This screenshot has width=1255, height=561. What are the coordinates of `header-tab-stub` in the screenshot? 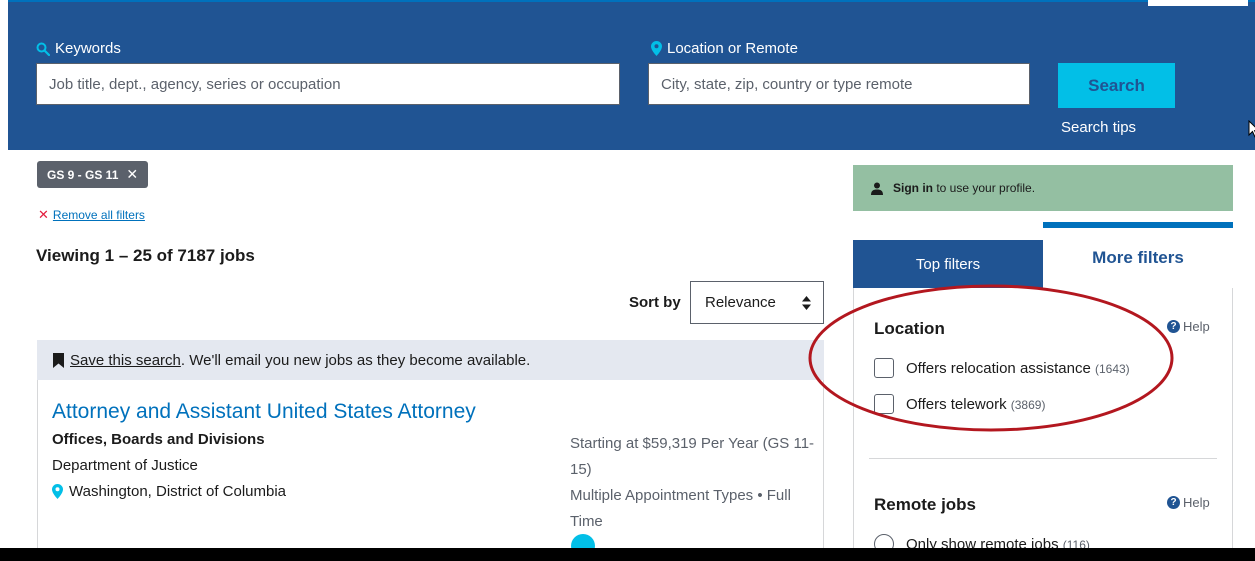 It's located at (1198, 3).